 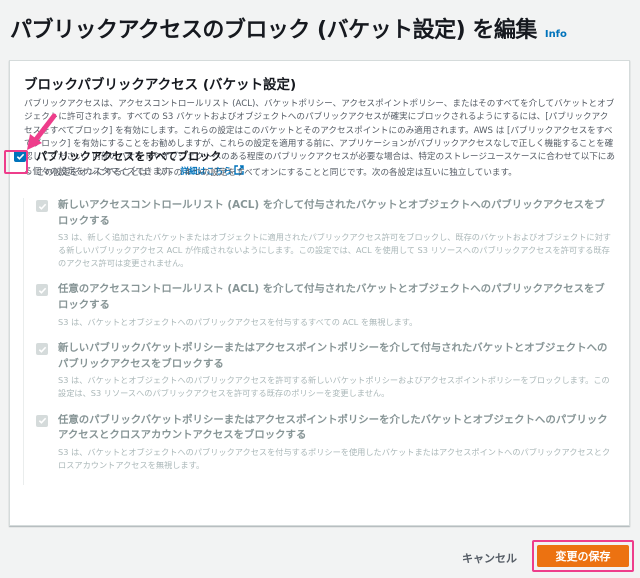 I want to click on new-policy-checkbox, so click(x=42, y=349).